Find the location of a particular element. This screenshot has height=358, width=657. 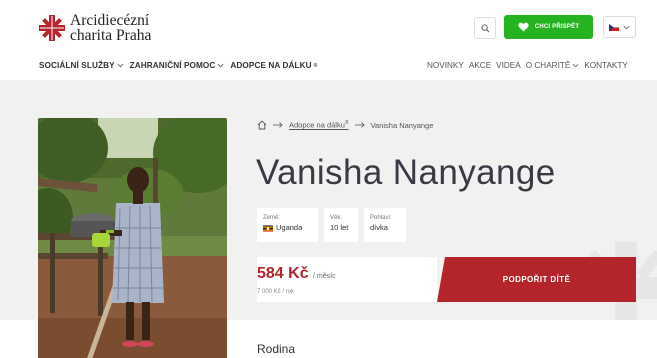

nav-item-contacts: KONTAKTY is located at coordinates (606, 65).